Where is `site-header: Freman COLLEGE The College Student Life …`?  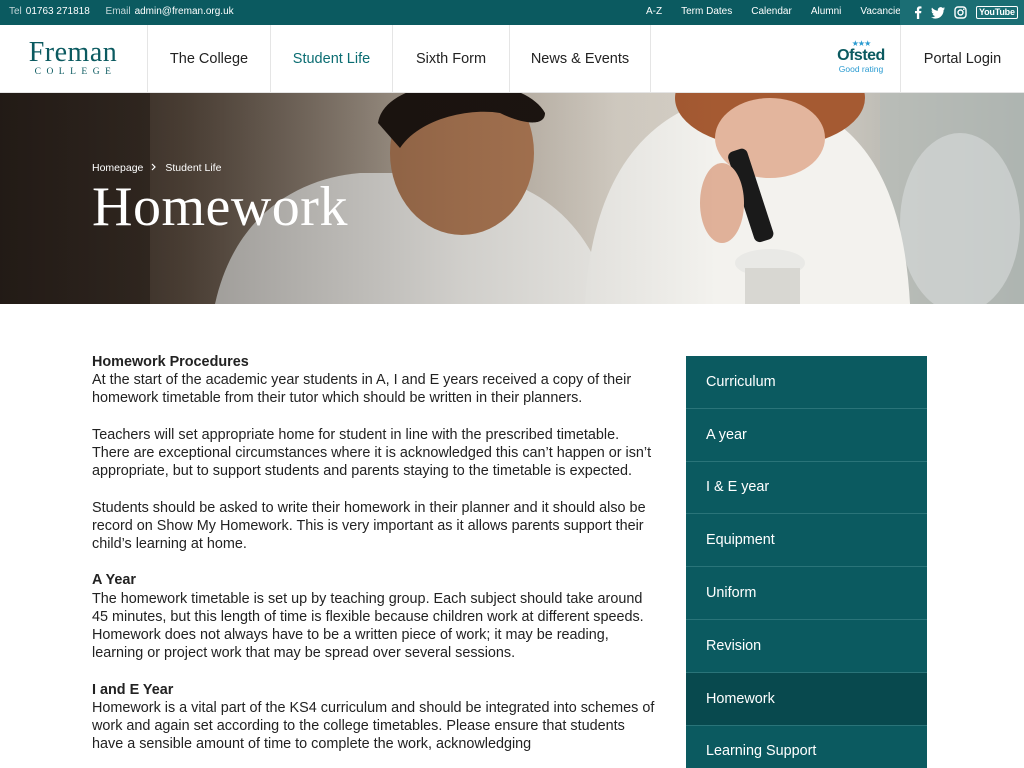 site-header: Freman COLLEGE The College Student Life … is located at coordinates (512, 59).